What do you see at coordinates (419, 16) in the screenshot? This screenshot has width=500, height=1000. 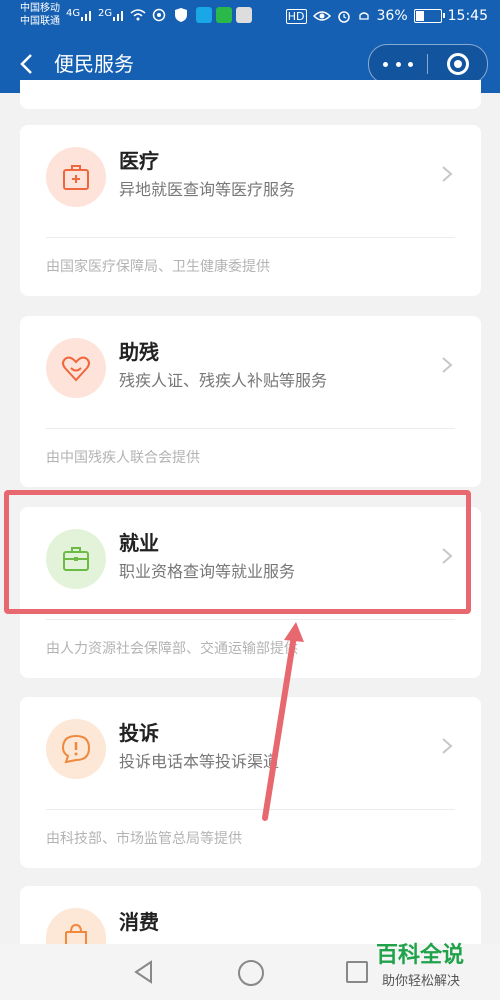 I see `battery-fill` at bounding box center [419, 16].